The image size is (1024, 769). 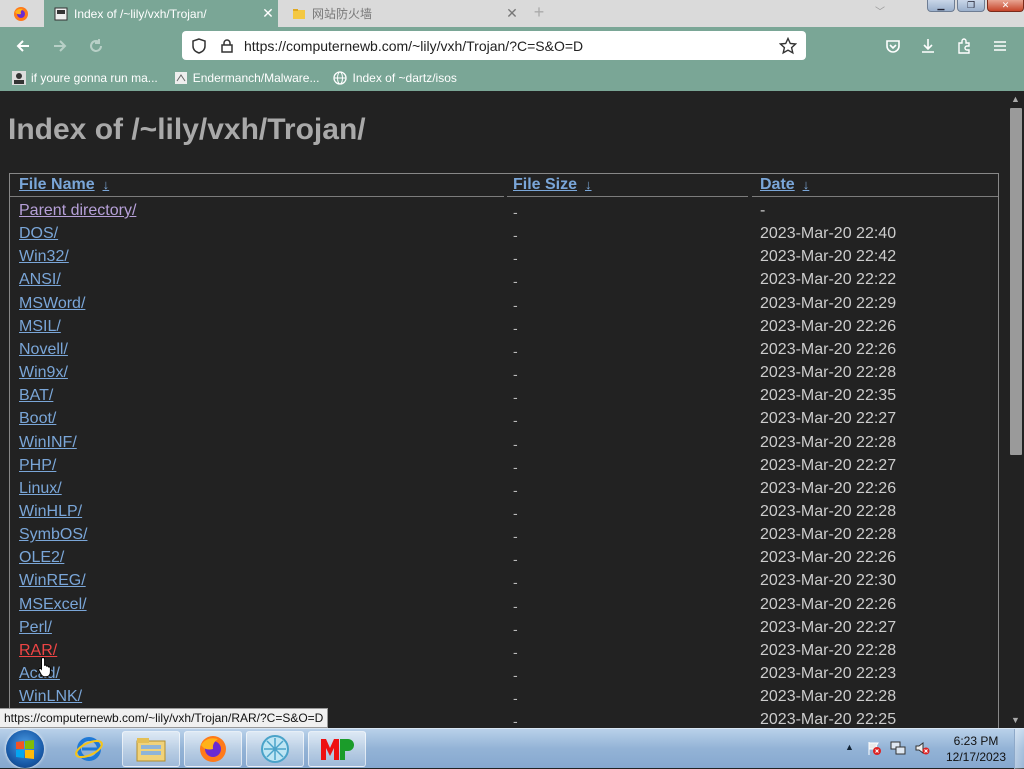 What do you see at coordinates (504, 697) in the screenshot?
I see `table-row: WinLNK/ - 2023-Mar-20 22:28` at bounding box center [504, 697].